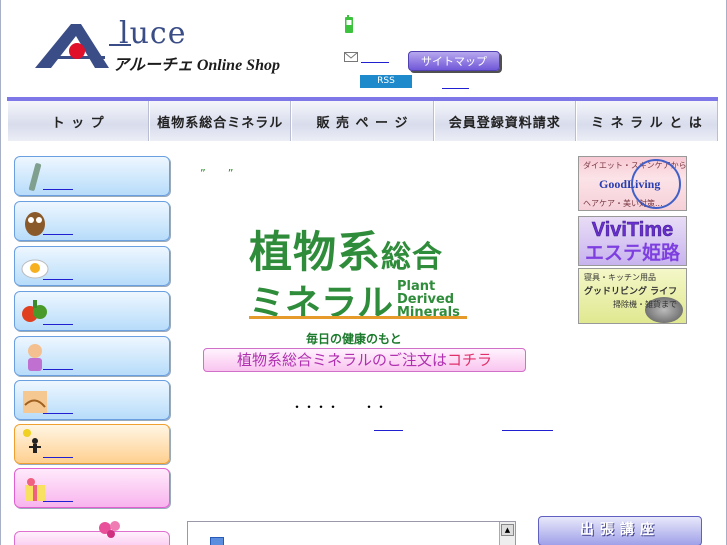 The width and height of the screenshot is (727, 545). What do you see at coordinates (58, 501) in the screenshot?
I see `sidebar-item-8-link` at bounding box center [58, 501].